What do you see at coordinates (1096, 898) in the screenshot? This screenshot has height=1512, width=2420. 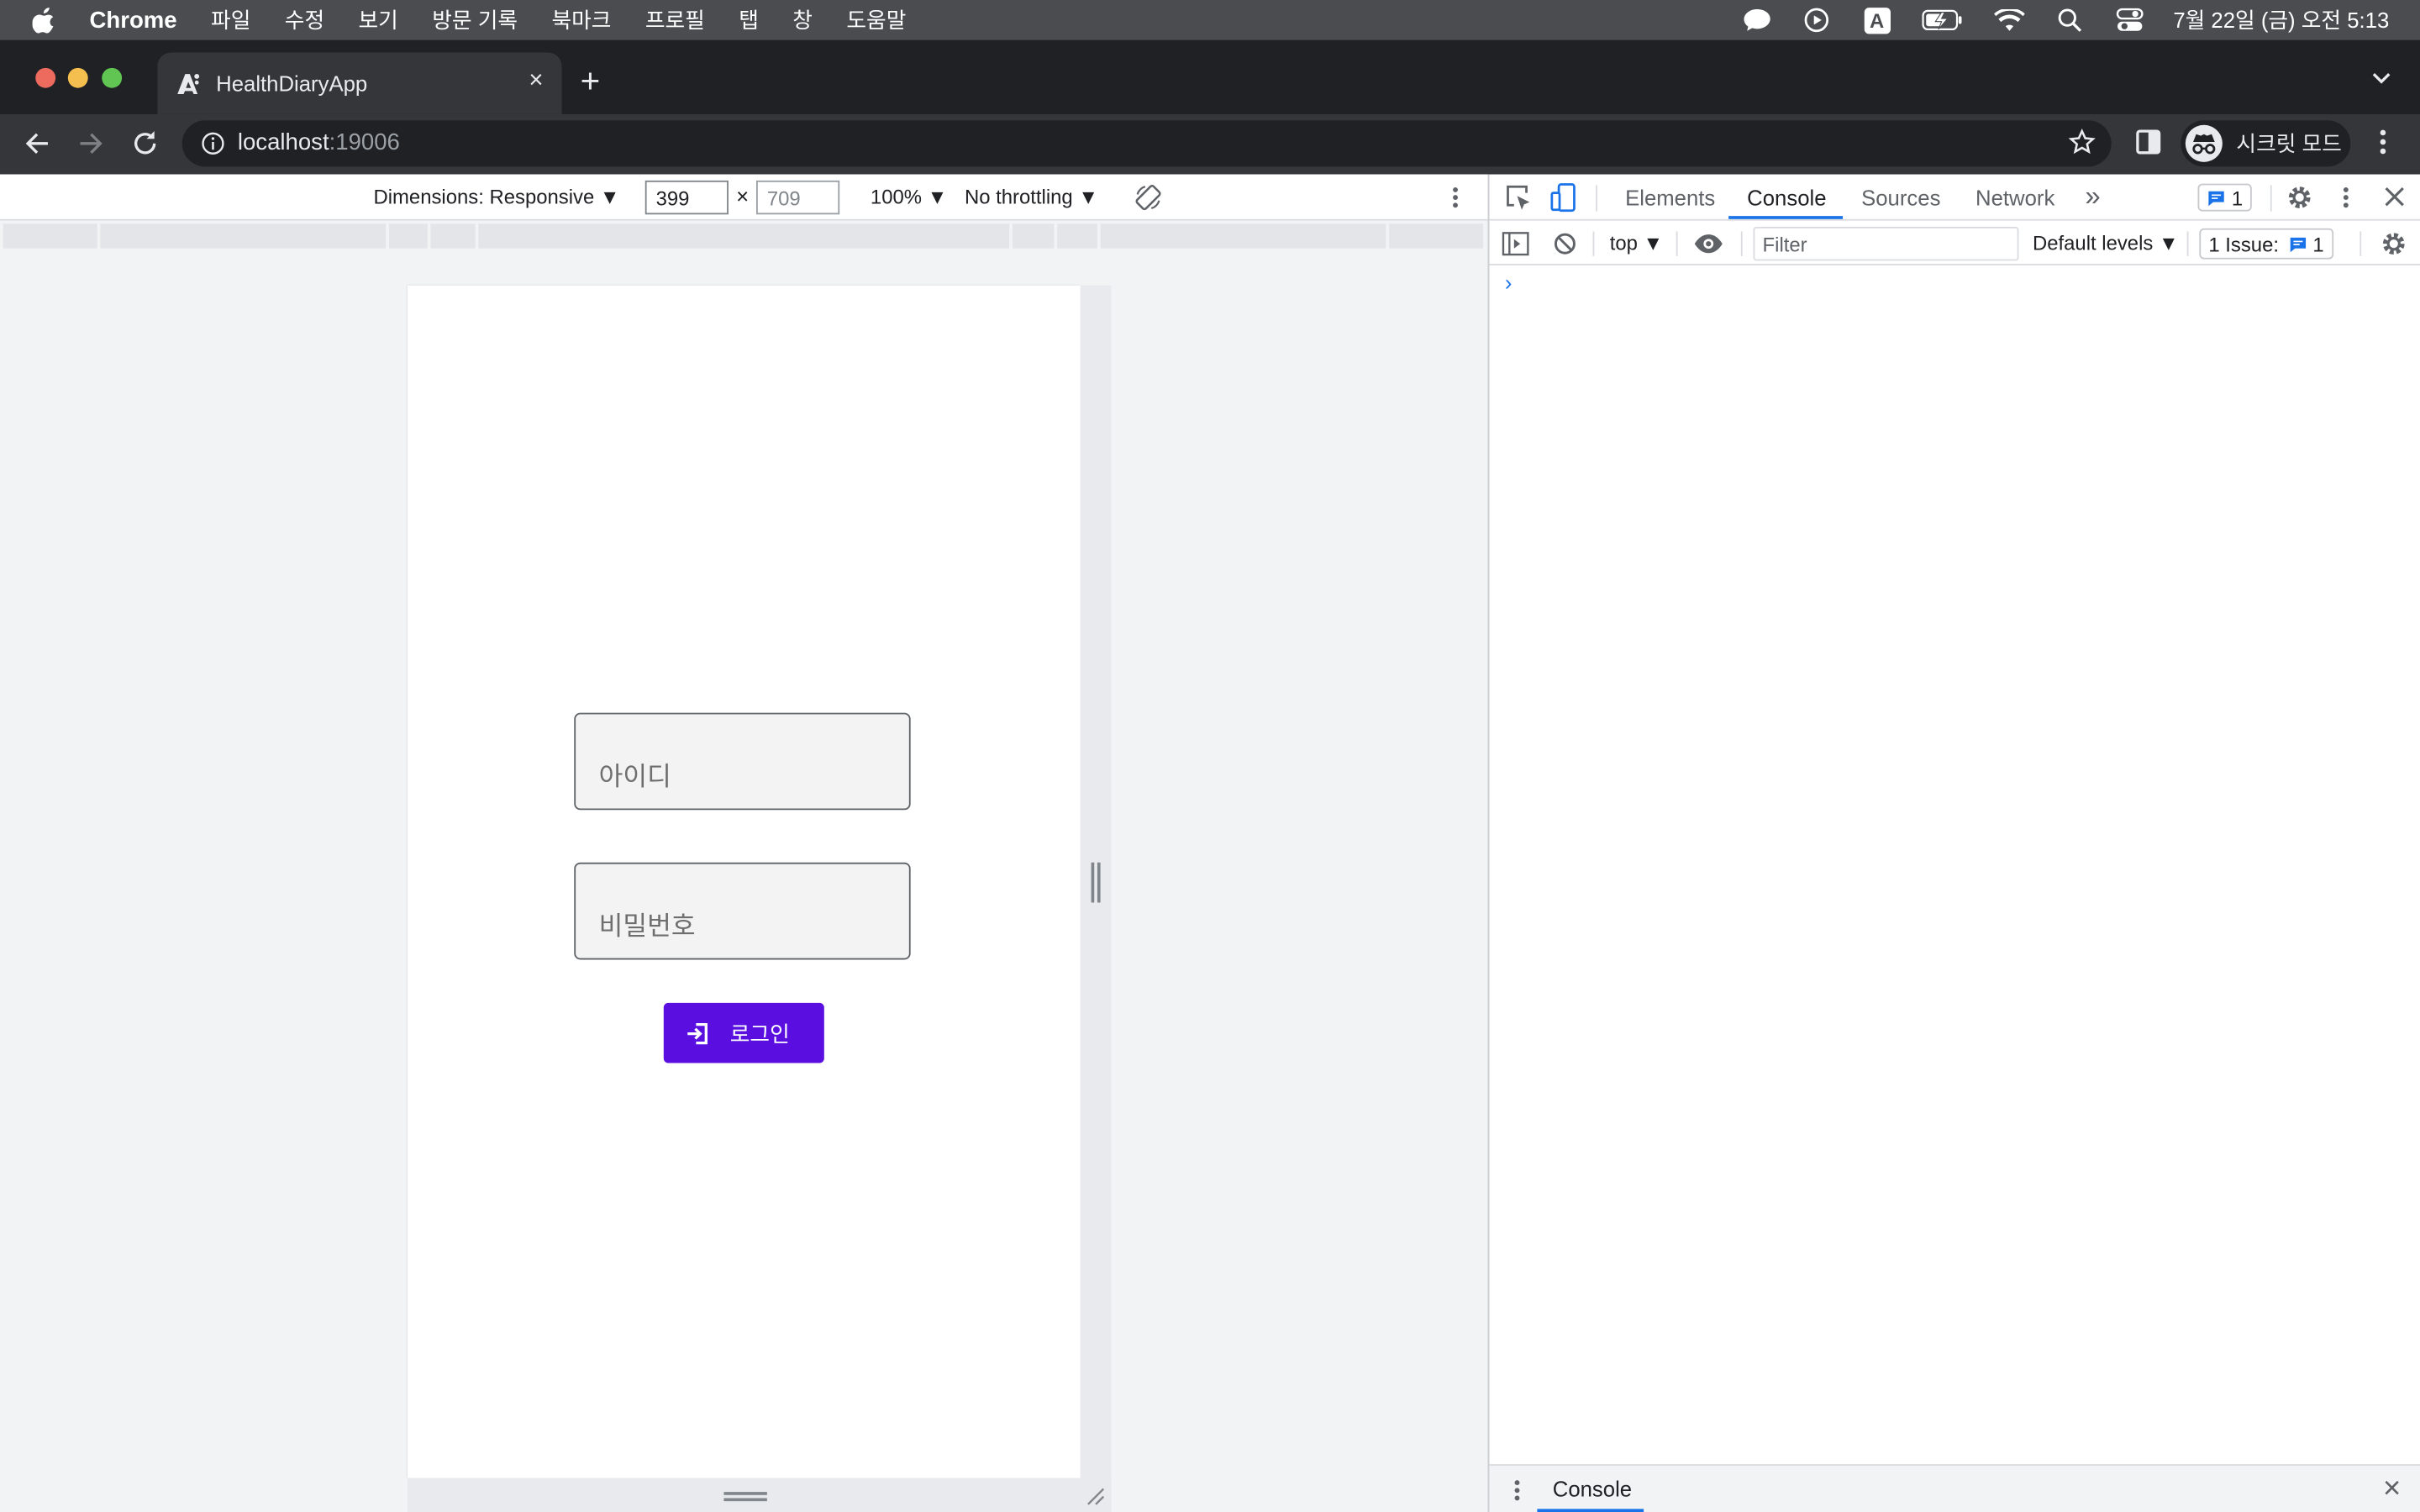 I see `device-resize-handle-right` at bounding box center [1096, 898].